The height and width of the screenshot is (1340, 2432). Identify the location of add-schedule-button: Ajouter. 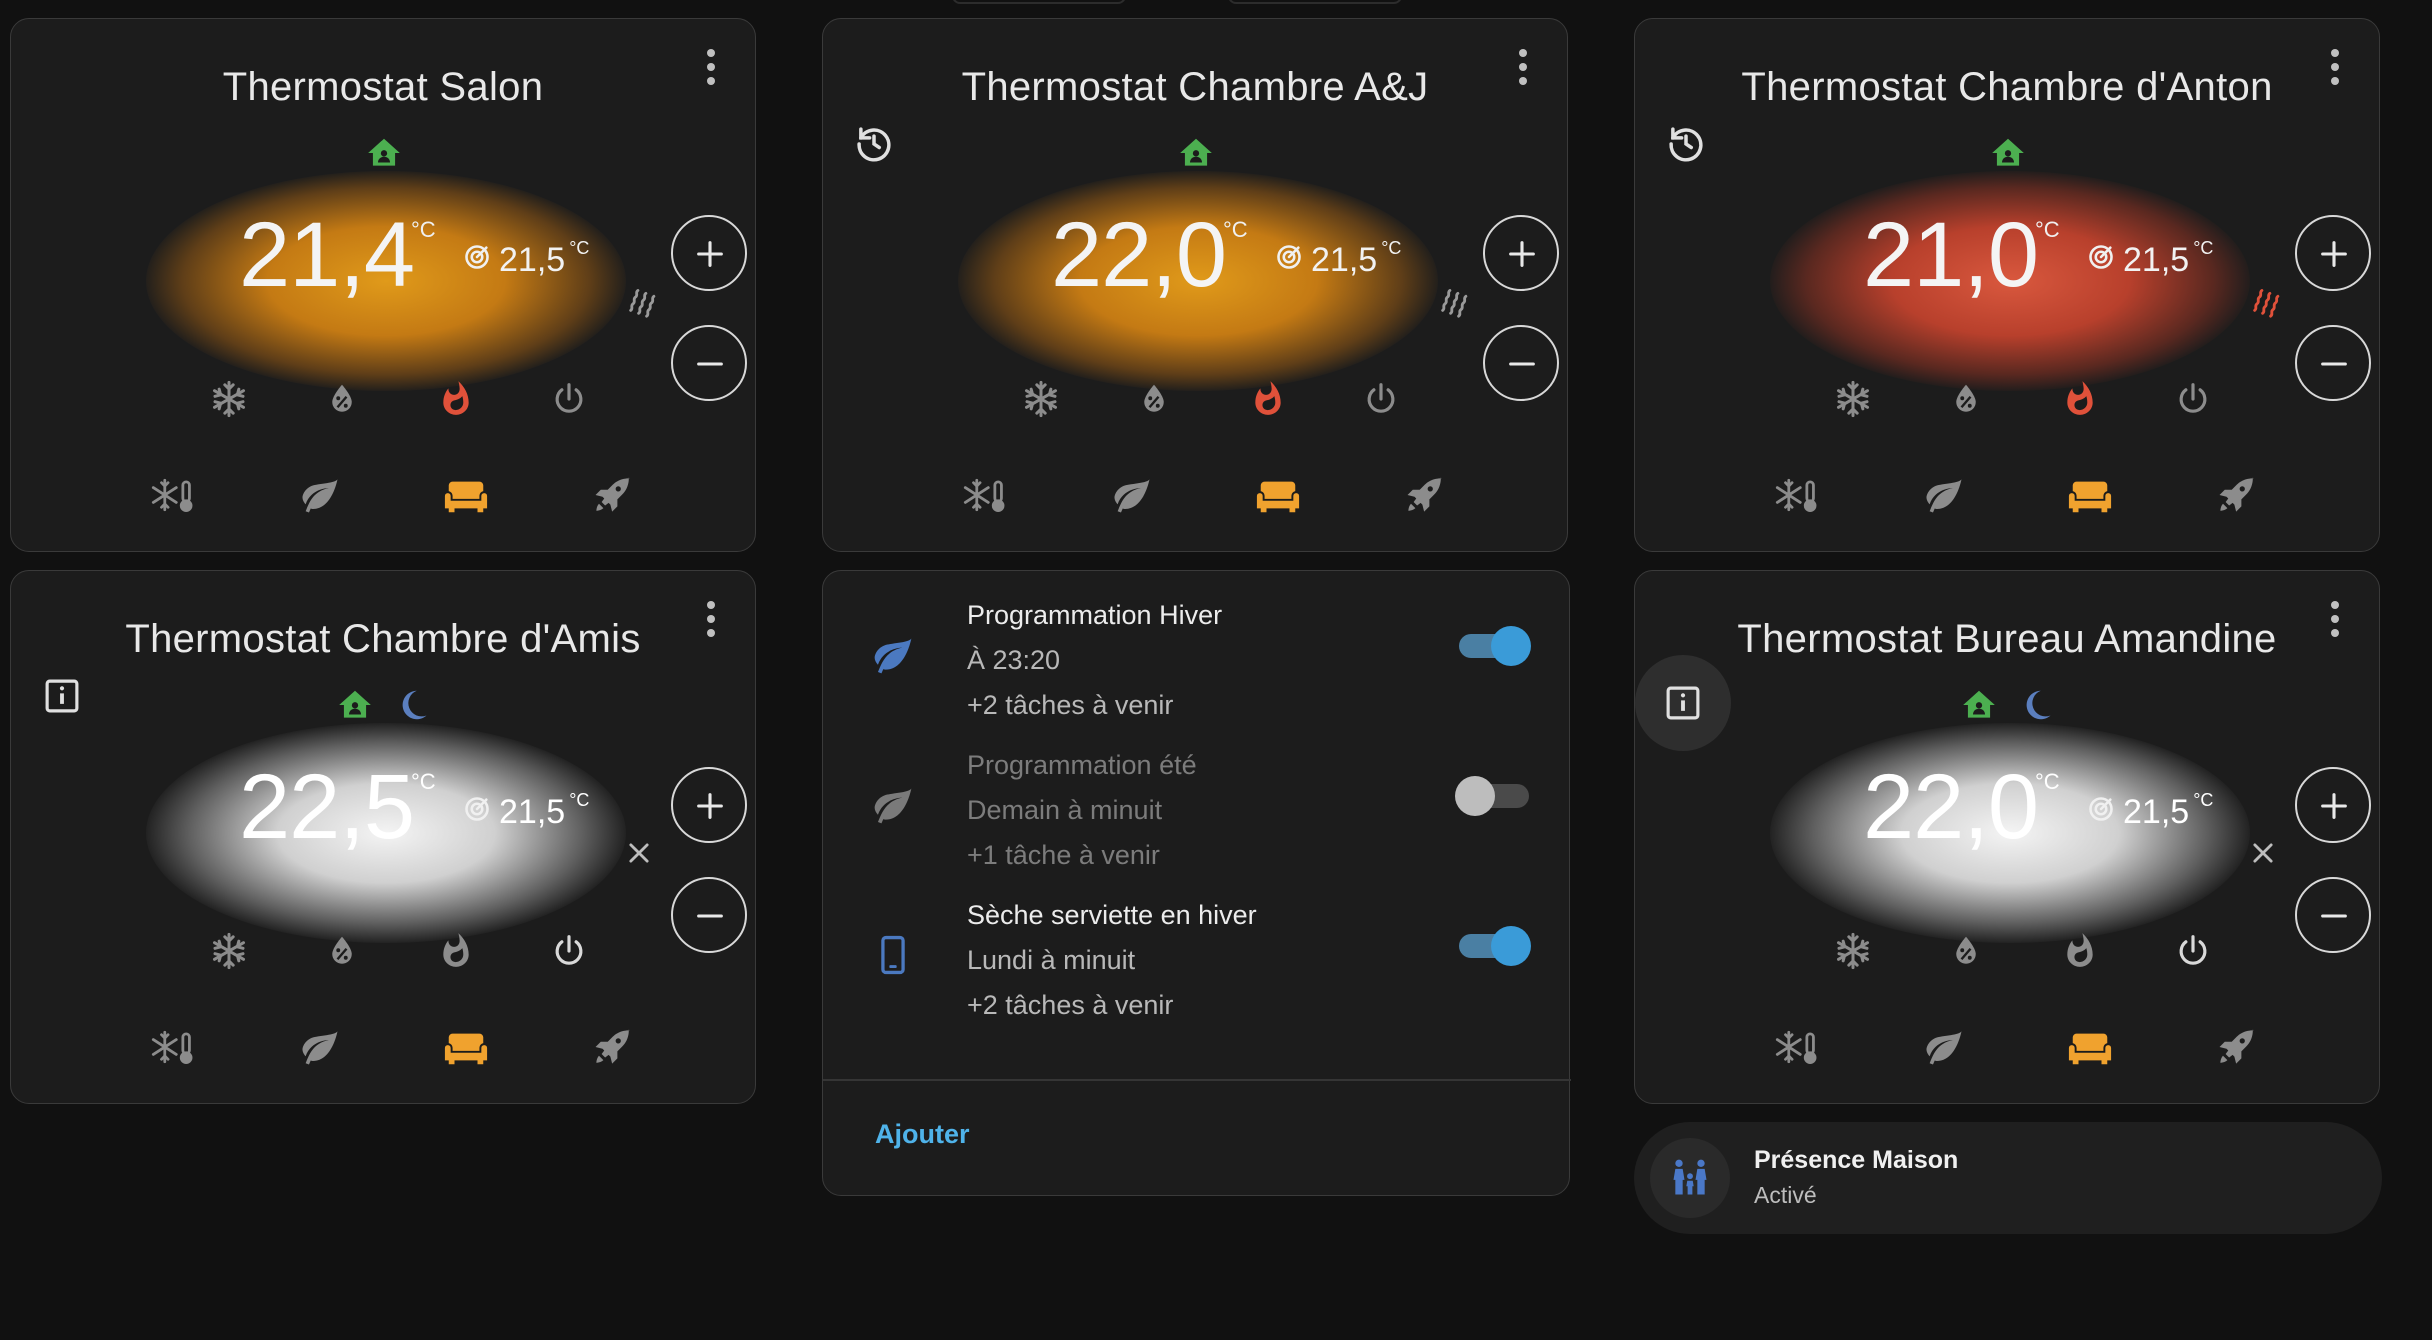
(922, 1134).